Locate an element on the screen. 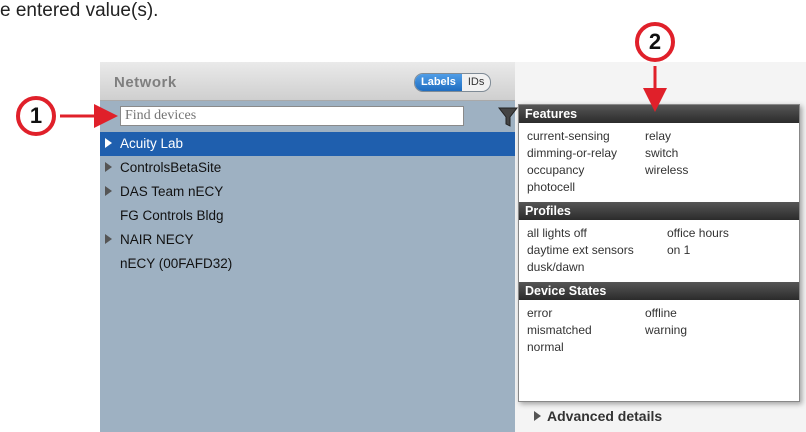  tree-item-label: ControlsBetaSite is located at coordinates (171, 167).